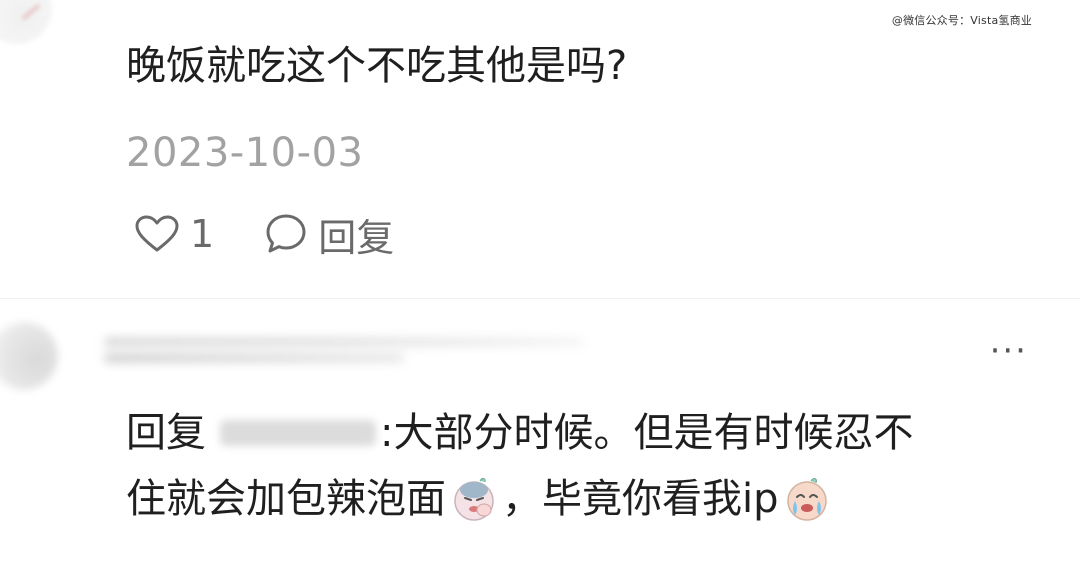 The width and height of the screenshot is (1080, 579). I want to click on like-button: 1, so click(174, 234).